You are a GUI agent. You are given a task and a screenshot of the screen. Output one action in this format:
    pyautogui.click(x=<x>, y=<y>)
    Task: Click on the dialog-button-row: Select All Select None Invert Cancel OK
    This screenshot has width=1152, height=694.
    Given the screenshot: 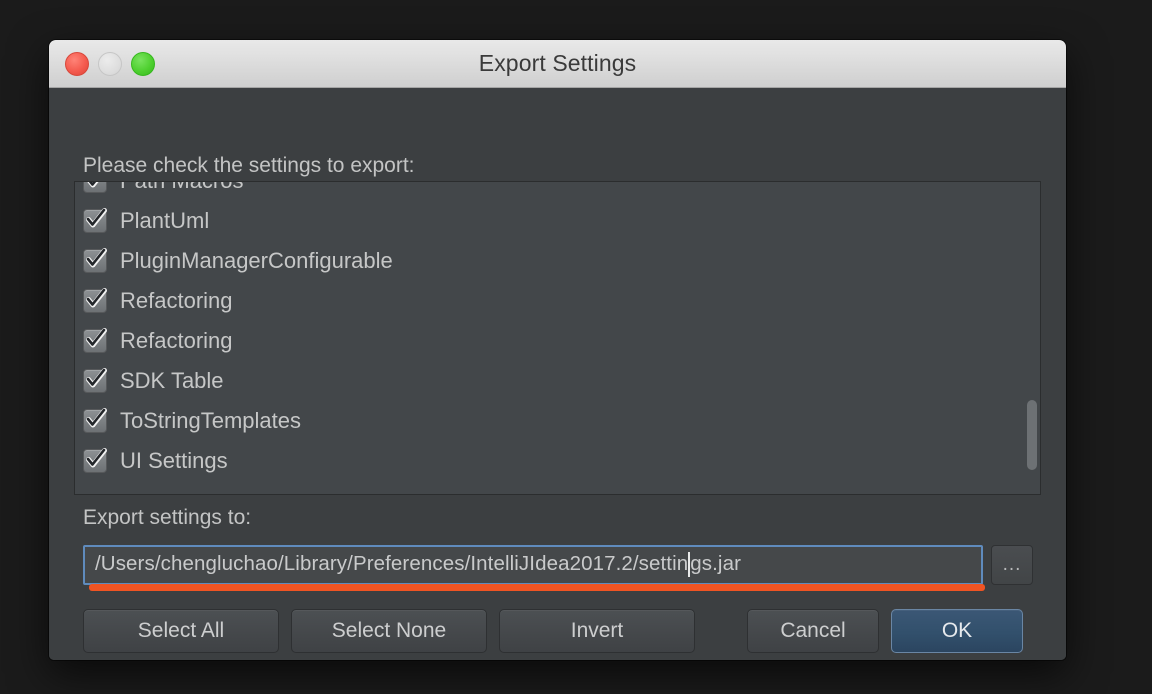 What is the action you would take?
    pyautogui.click(x=558, y=631)
    